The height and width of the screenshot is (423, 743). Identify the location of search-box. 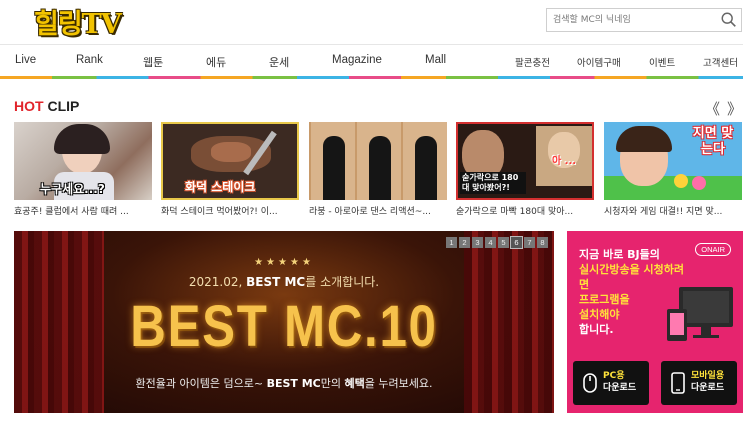
(644, 20).